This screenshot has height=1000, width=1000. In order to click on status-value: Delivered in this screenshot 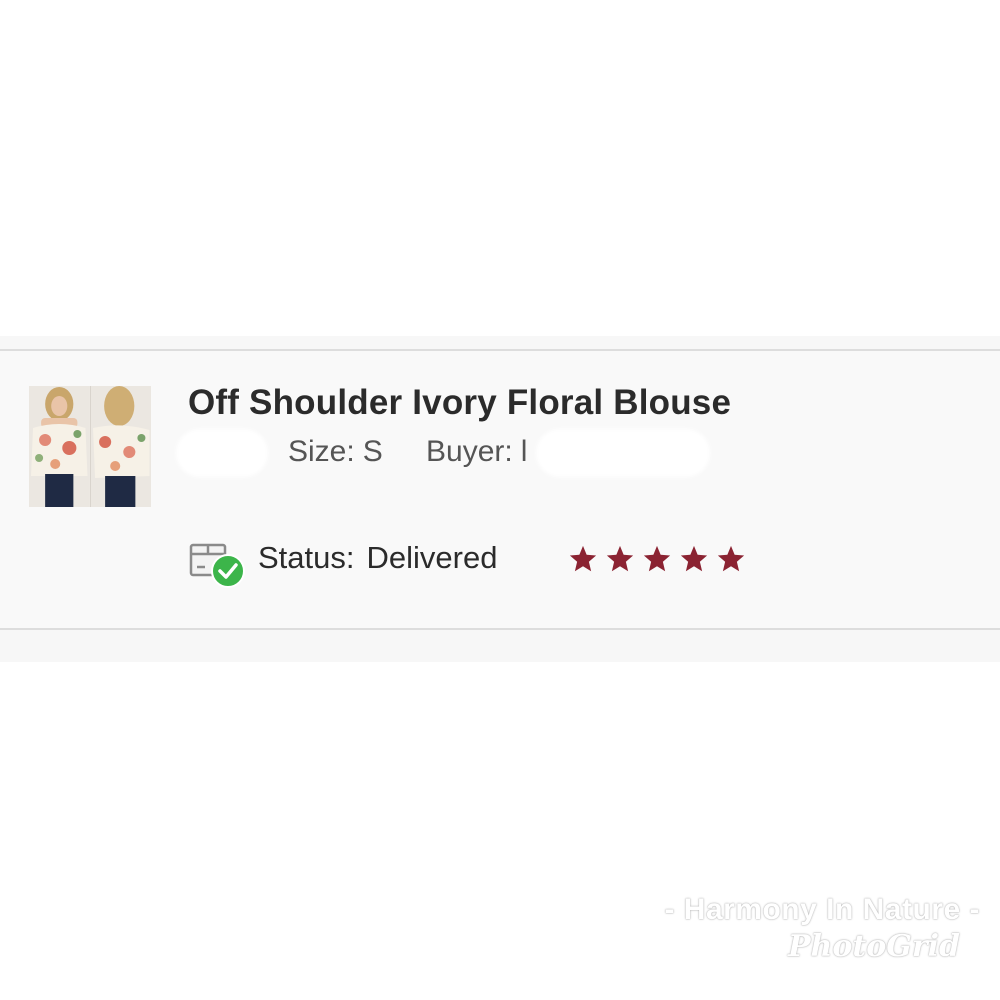, I will do `click(432, 557)`.